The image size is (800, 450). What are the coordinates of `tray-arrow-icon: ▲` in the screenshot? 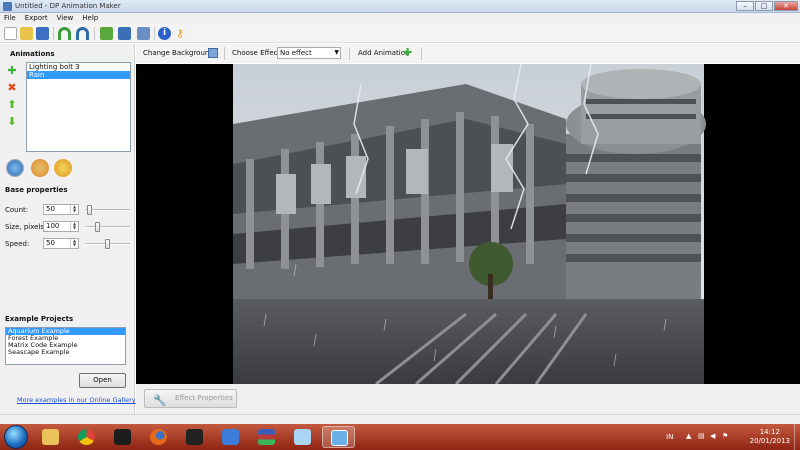 It's located at (688, 436).